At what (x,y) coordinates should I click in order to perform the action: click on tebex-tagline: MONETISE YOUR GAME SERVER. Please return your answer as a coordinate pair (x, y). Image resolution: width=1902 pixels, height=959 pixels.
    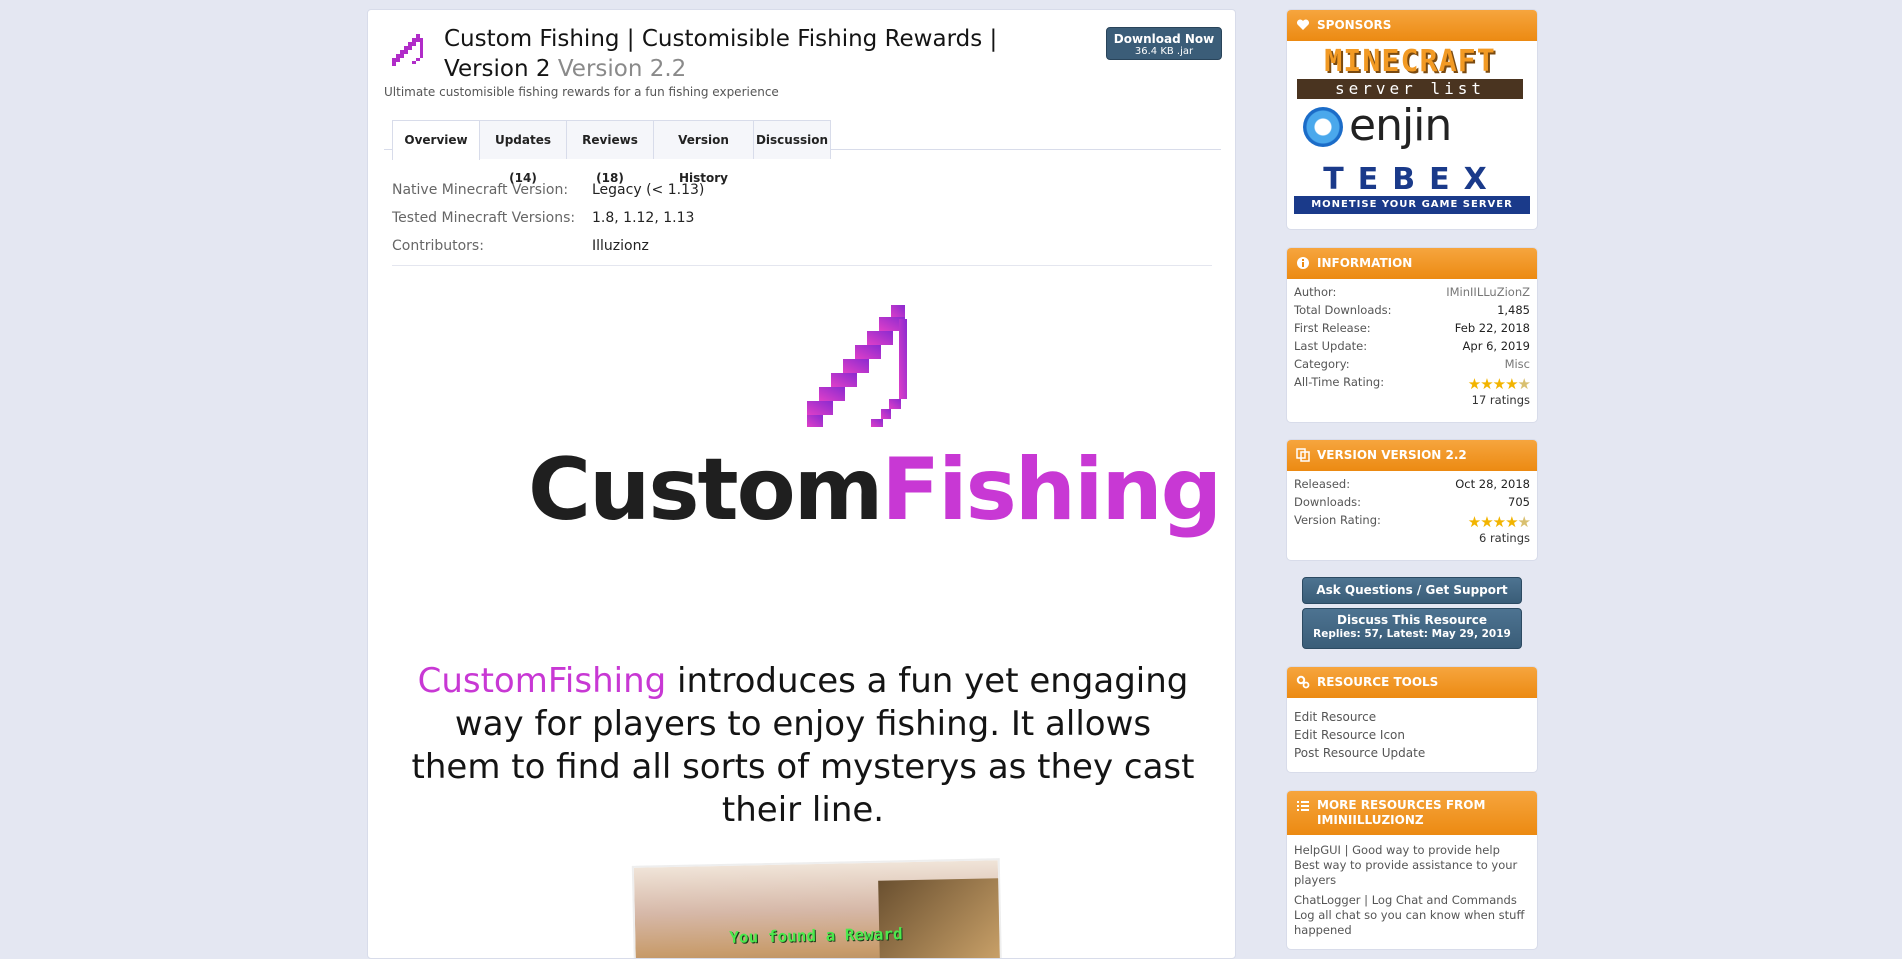
    Looking at the image, I should click on (1412, 205).